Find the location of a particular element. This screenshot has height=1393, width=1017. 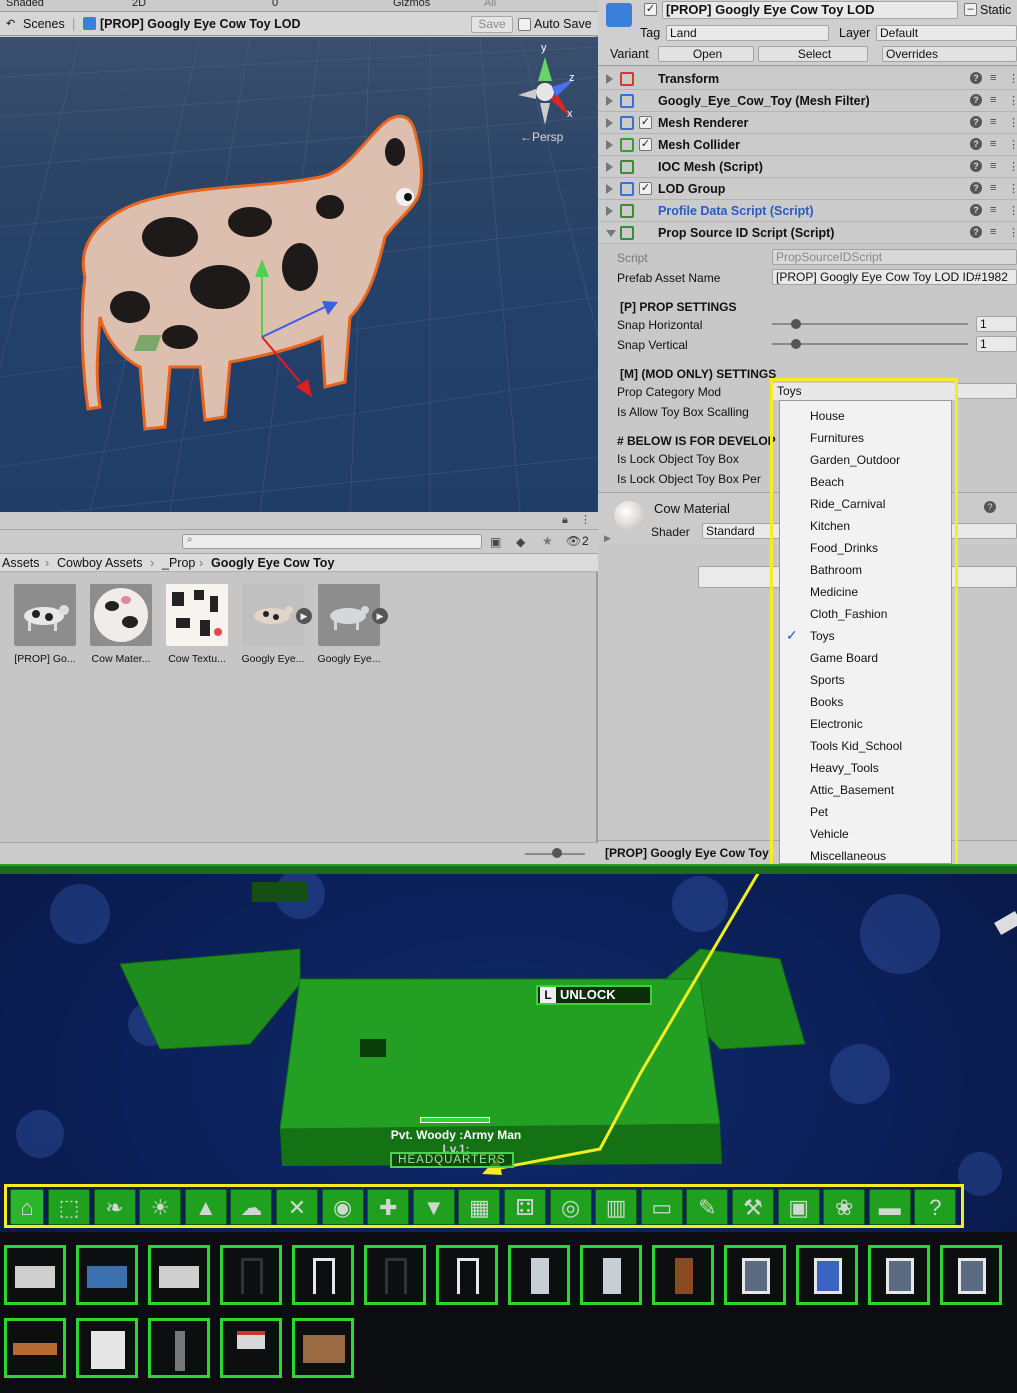

dropdown-option: Bathroom is located at coordinates (836, 570).